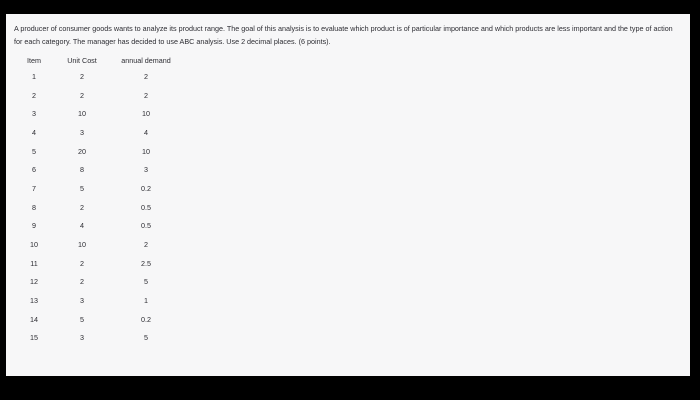  Describe the element at coordinates (34, 95) in the screenshot. I see `item-cell: 2` at that location.